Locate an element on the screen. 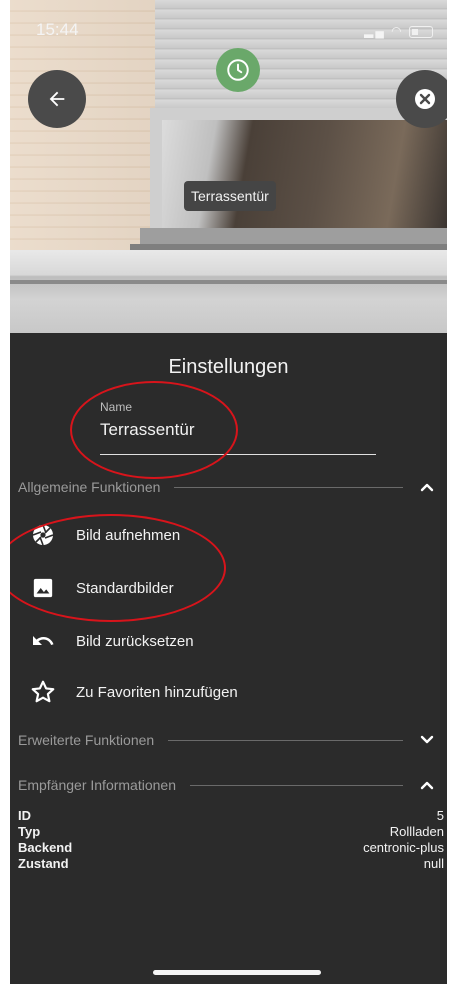  info-value: Rollladen is located at coordinates (416, 831).